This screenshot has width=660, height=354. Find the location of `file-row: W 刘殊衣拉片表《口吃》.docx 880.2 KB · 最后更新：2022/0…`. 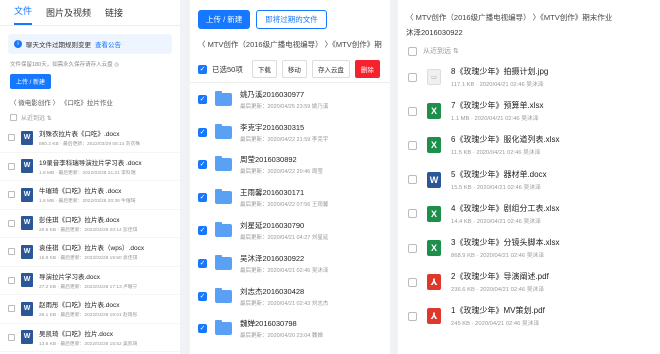

file-row: W 刘殊衣拉片表《口吃》.docx 880.2 KB · 最后更新：2022/0… is located at coordinates (90, 138).